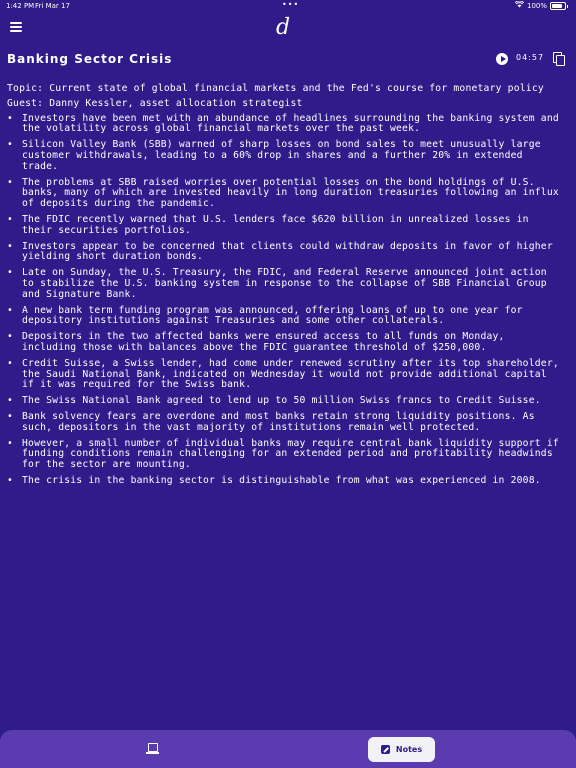 This screenshot has width=576, height=768. Describe the element at coordinates (283, 27) in the screenshot. I see `app-logo: d` at that location.